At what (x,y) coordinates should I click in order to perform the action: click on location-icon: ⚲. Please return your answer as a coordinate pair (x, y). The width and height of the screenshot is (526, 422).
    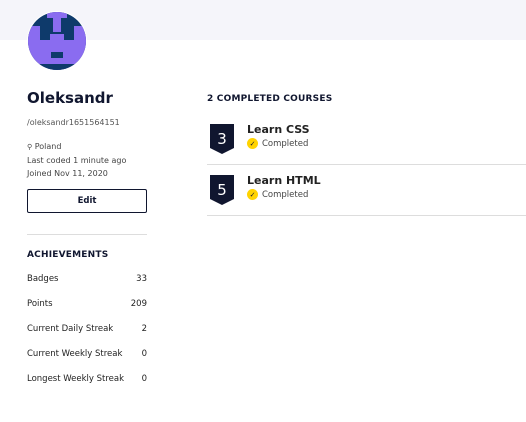
    Looking at the image, I should click on (30, 147).